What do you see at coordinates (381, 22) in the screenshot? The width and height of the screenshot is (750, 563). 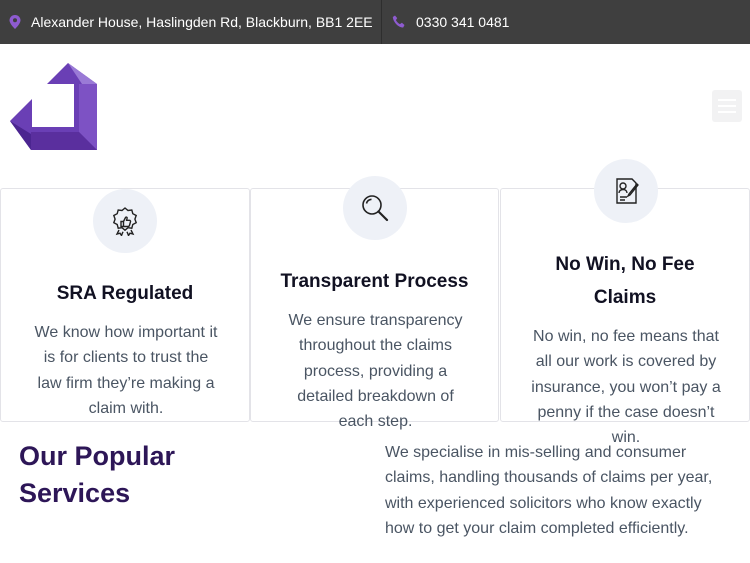 I see `topbar-divider` at bounding box center [381, 22].